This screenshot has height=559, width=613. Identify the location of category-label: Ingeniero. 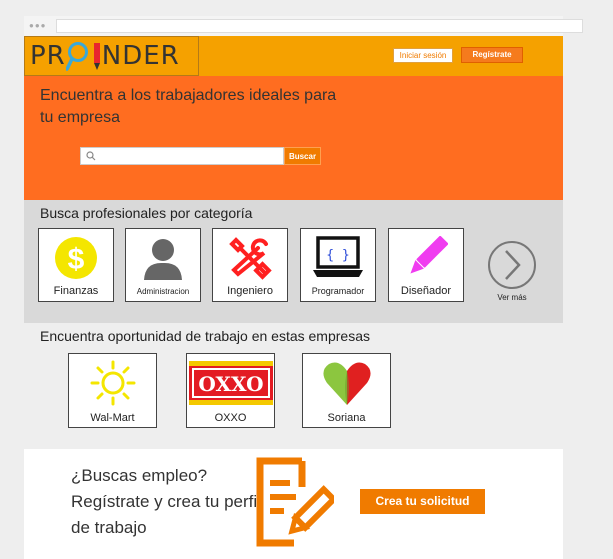
(250, 291).